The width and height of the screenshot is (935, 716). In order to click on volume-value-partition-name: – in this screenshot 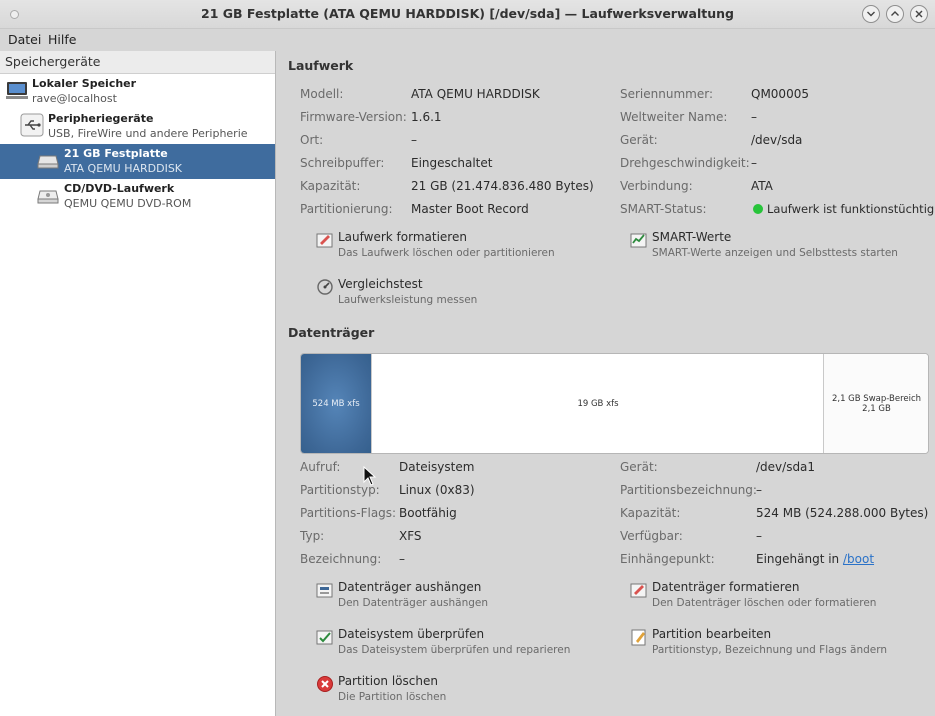, I will do `click(759, 490)`.